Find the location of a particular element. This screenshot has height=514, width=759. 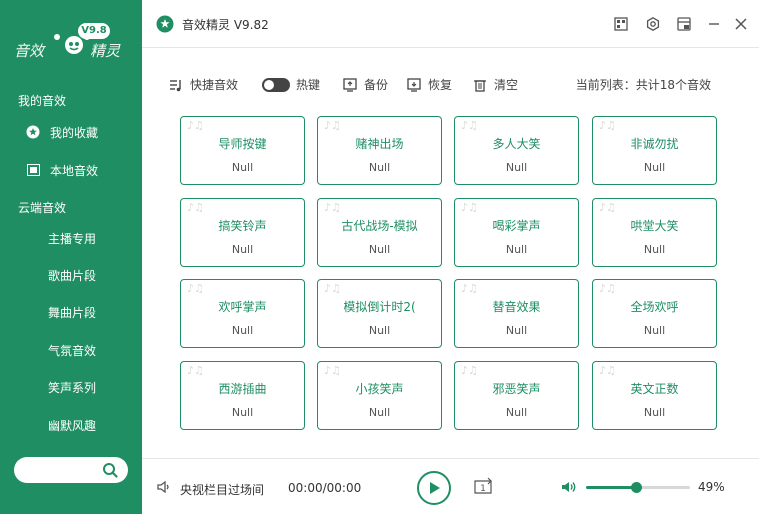

sidebar-item-favorites: 我的收藏 is located at coordinates (71, 132).